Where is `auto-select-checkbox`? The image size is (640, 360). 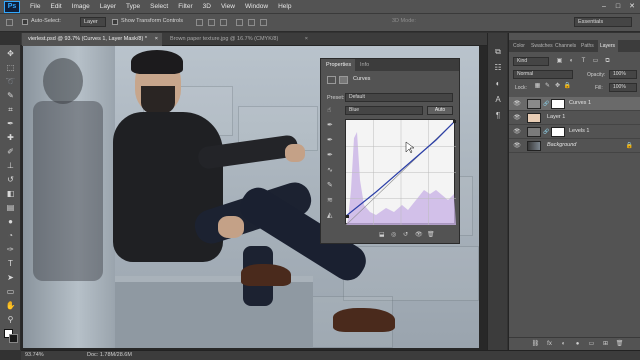
auto-select-checkbox is located at coordinates (25, 22).